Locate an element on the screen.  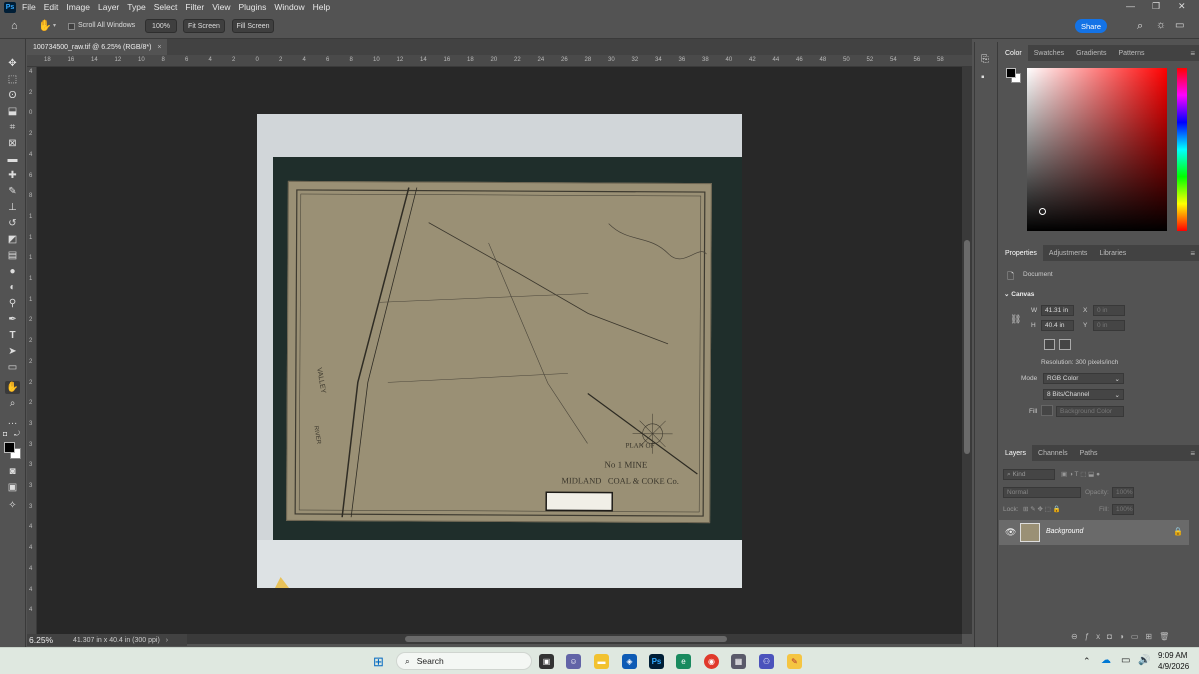
default-colors-icon: ◘ is located at coordinates (5, 434).